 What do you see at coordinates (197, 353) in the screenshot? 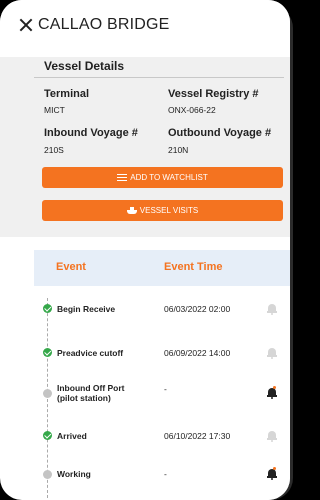
I see `event-time: 06/09/2022 14:00` at bounding box center [197, 353].